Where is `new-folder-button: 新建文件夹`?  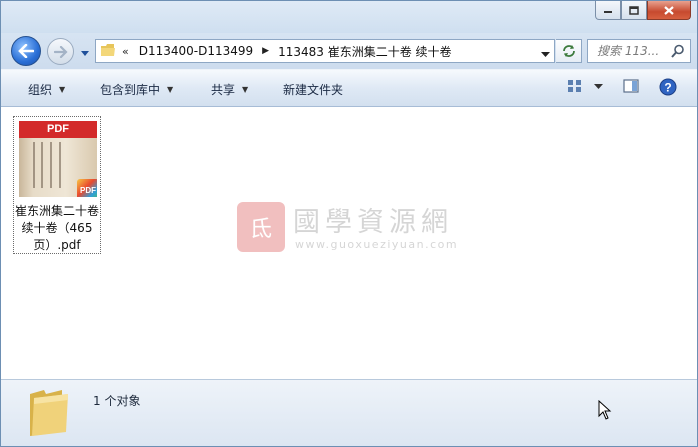
new-folder-button: 新建文件夹 is located at coordinates (313, 89).